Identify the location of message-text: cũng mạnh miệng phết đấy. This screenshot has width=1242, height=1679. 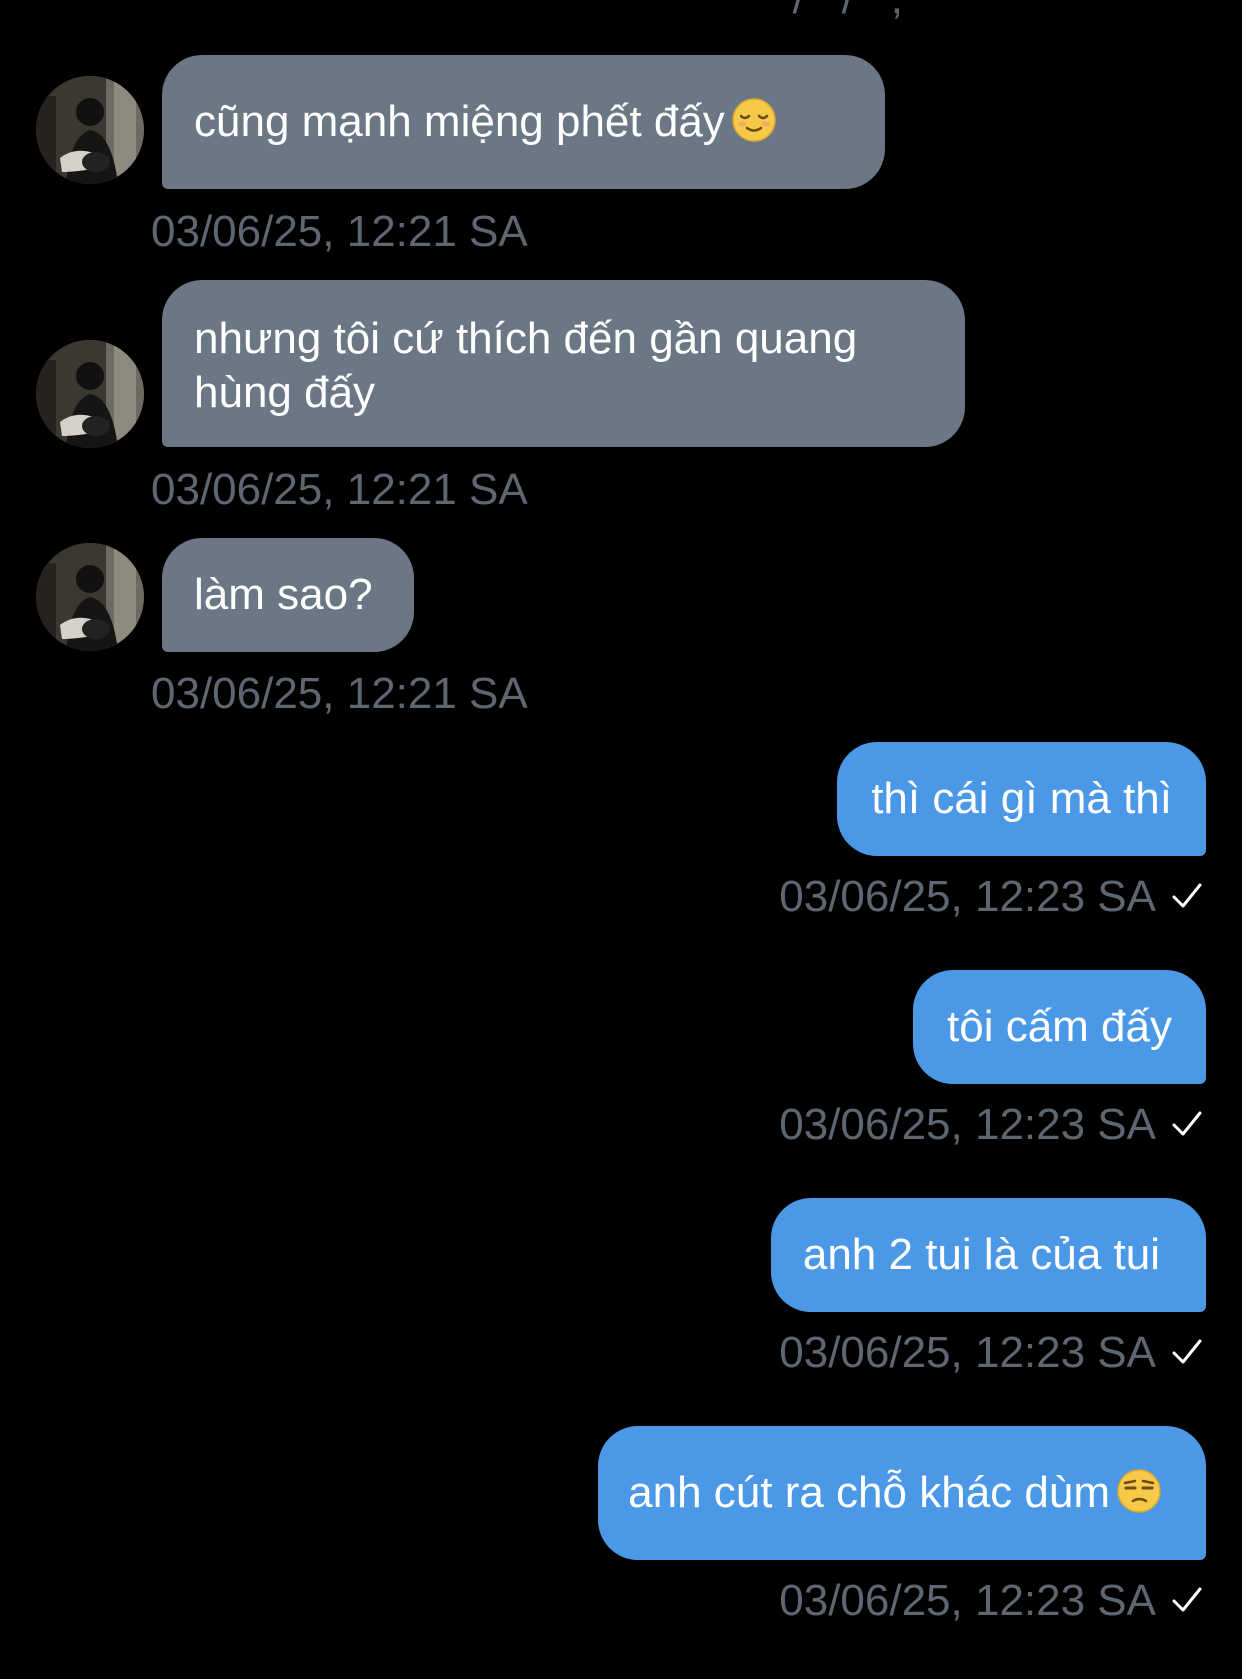
(459, 121).